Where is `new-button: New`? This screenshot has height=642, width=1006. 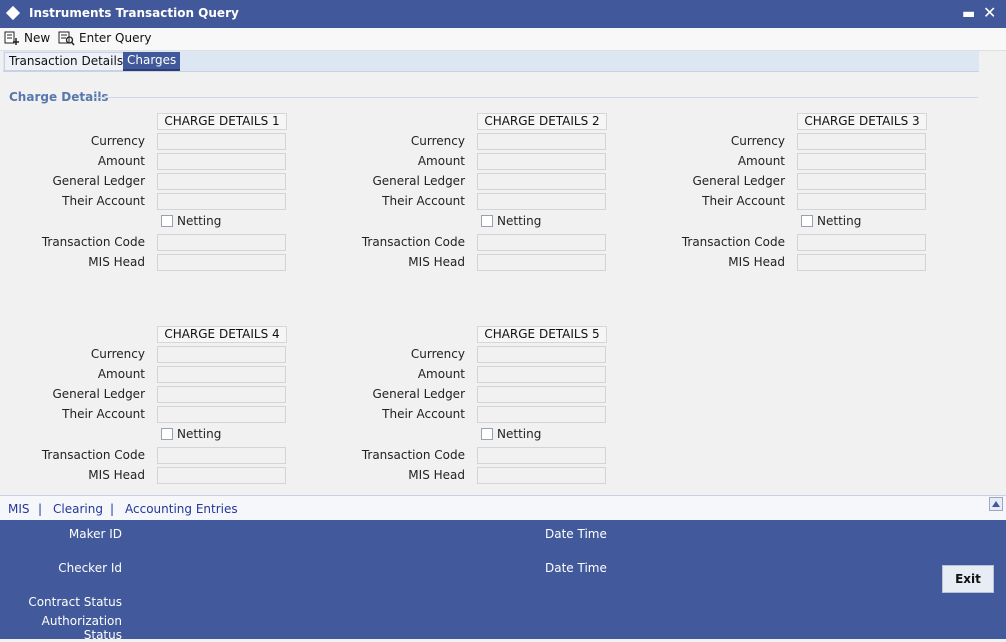
new-button: New is located at coordinates (27, 38).